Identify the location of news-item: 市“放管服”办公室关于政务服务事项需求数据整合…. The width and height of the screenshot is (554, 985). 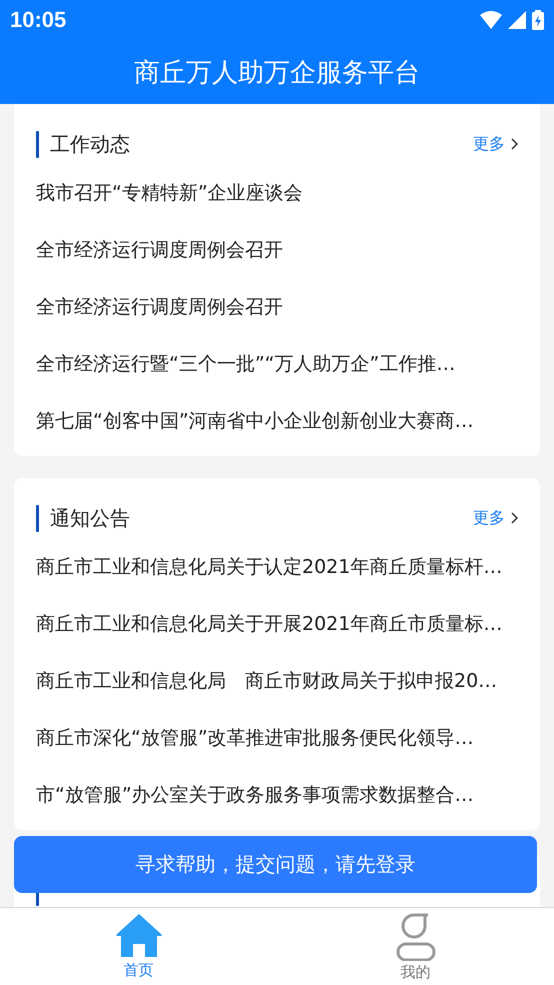
(277, 794).